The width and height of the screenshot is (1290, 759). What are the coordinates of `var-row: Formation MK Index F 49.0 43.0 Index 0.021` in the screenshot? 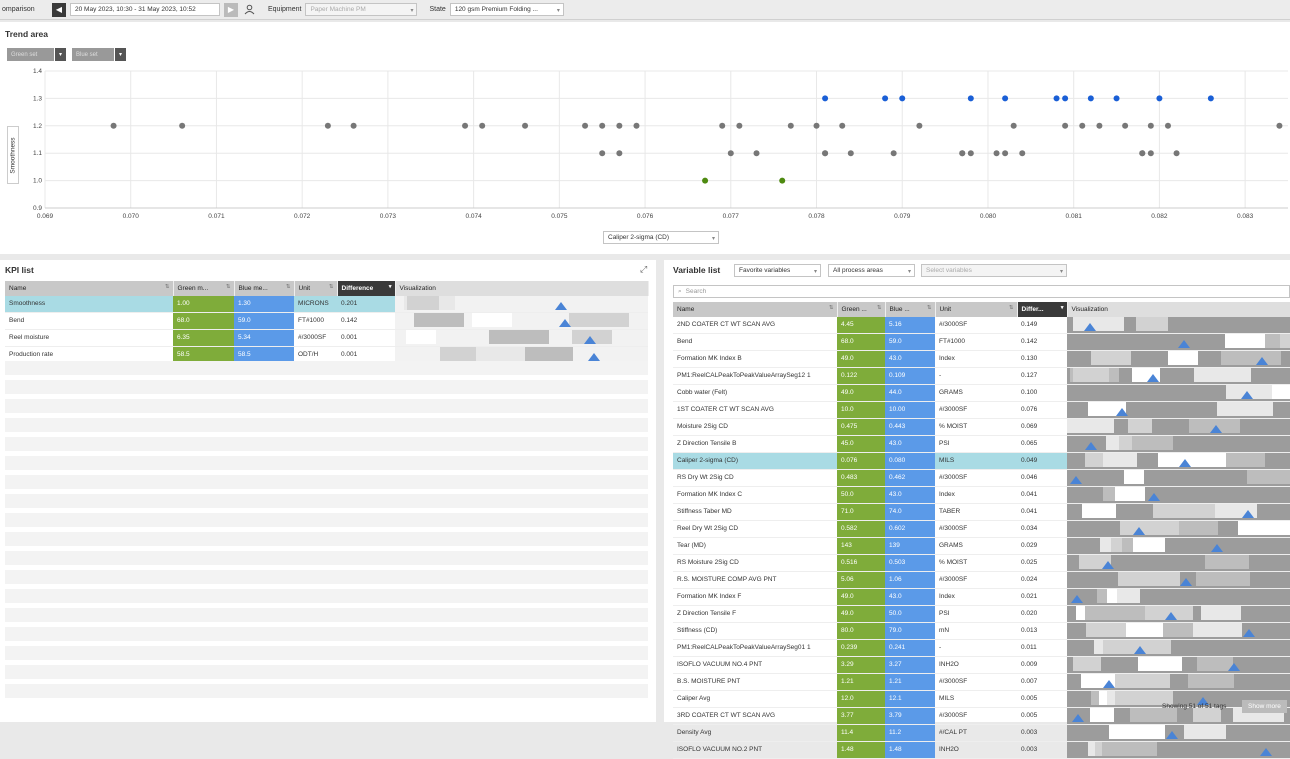 It's located at (981, 597).